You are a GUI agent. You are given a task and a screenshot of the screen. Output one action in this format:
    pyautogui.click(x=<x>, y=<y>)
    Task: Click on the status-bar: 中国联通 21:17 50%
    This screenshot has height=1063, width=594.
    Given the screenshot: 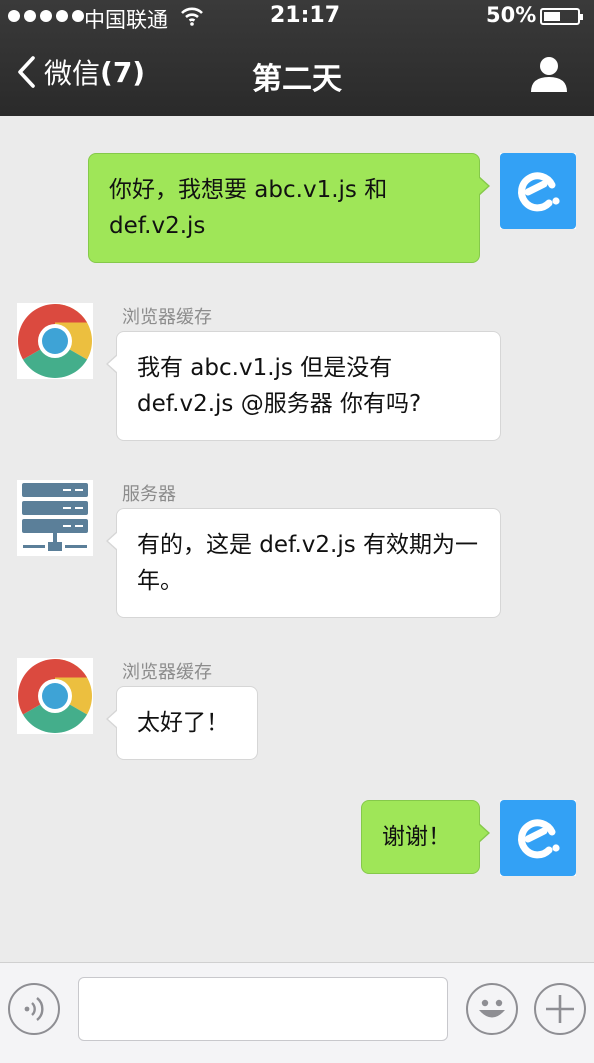 What is the action you would take?
    pyautogui.click(x=297, y=17)
    